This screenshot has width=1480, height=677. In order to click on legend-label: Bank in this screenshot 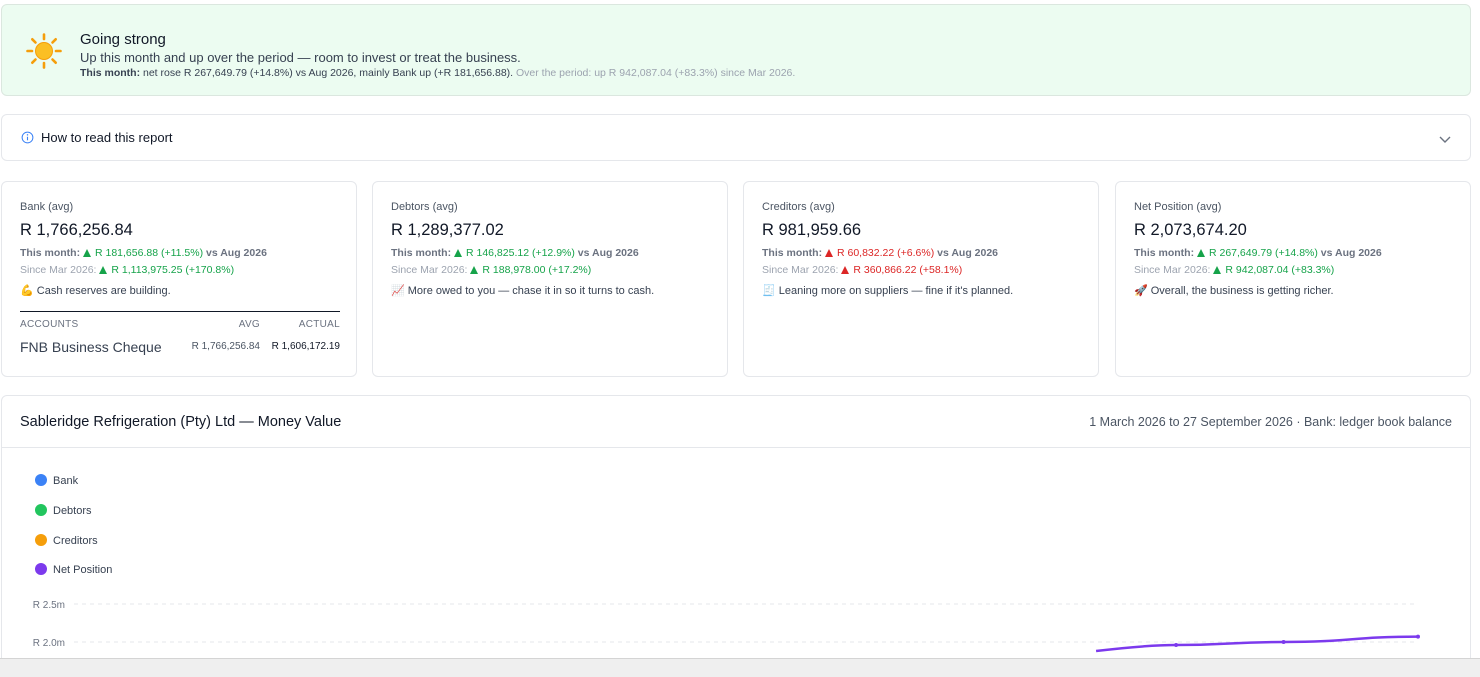, I will do `click(66, 481)`.